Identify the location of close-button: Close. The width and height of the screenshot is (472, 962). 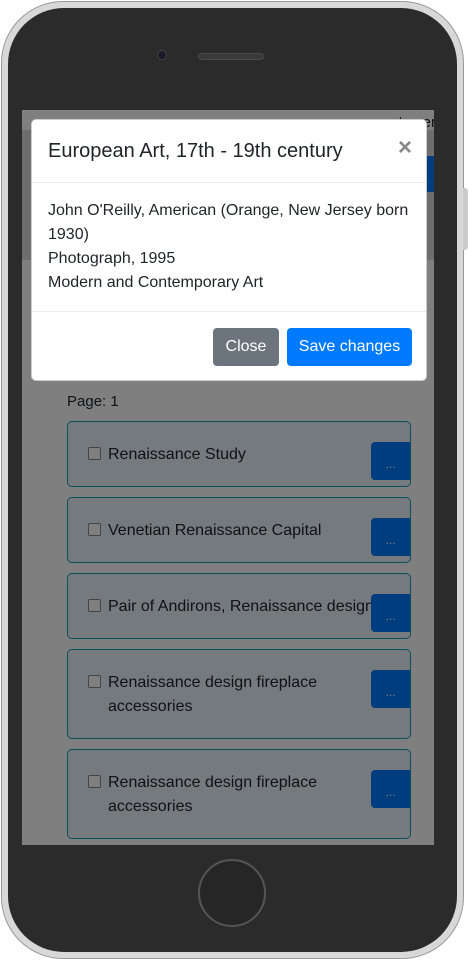
(246, 347).